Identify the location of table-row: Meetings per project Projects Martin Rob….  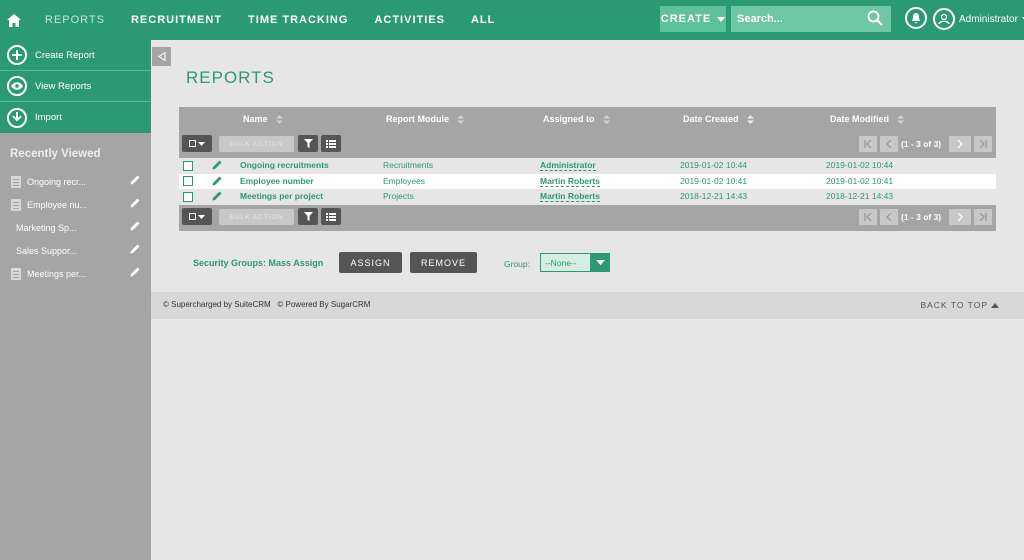
(587, 197).